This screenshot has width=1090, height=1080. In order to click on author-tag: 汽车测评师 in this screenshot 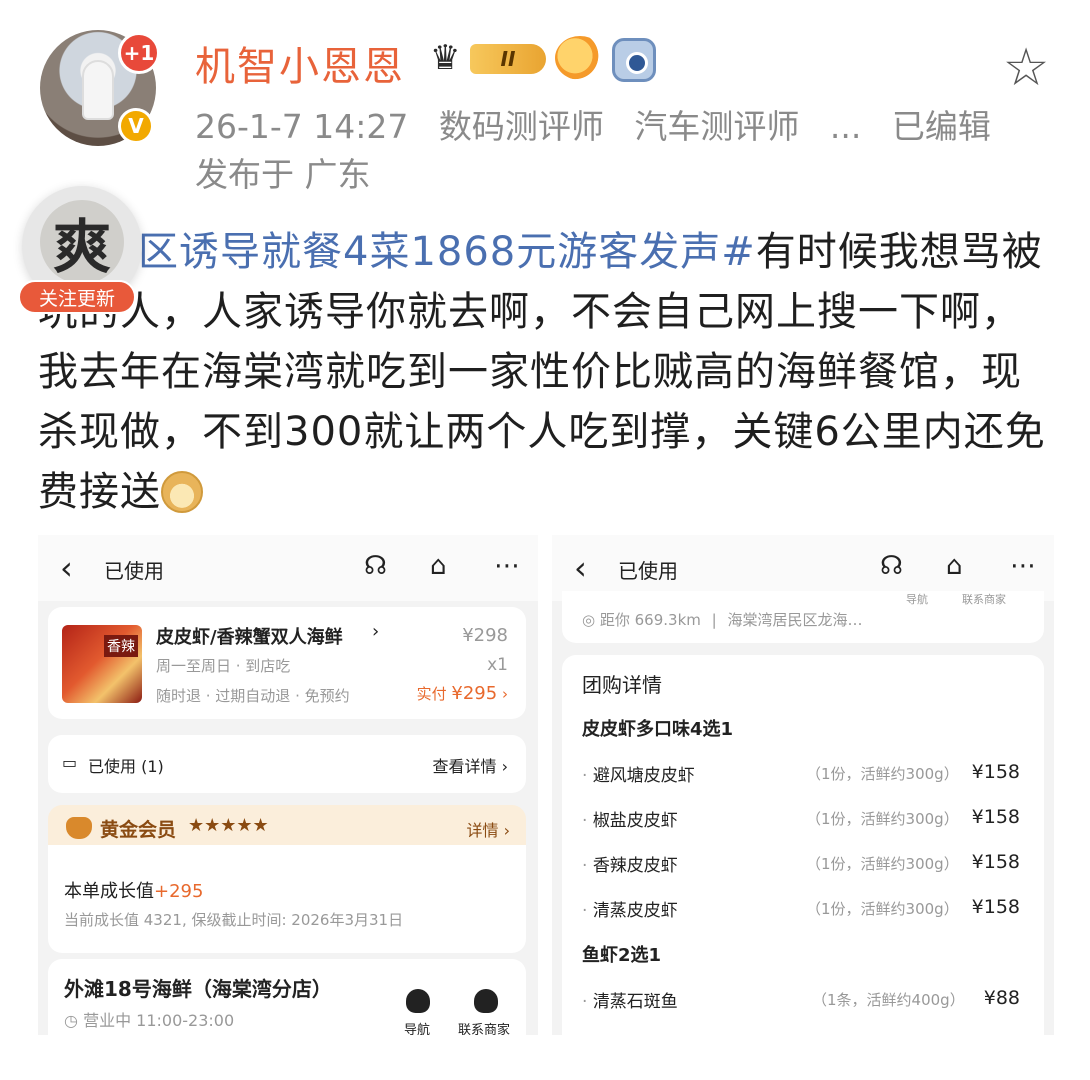, I will do `click(716, 126)`.